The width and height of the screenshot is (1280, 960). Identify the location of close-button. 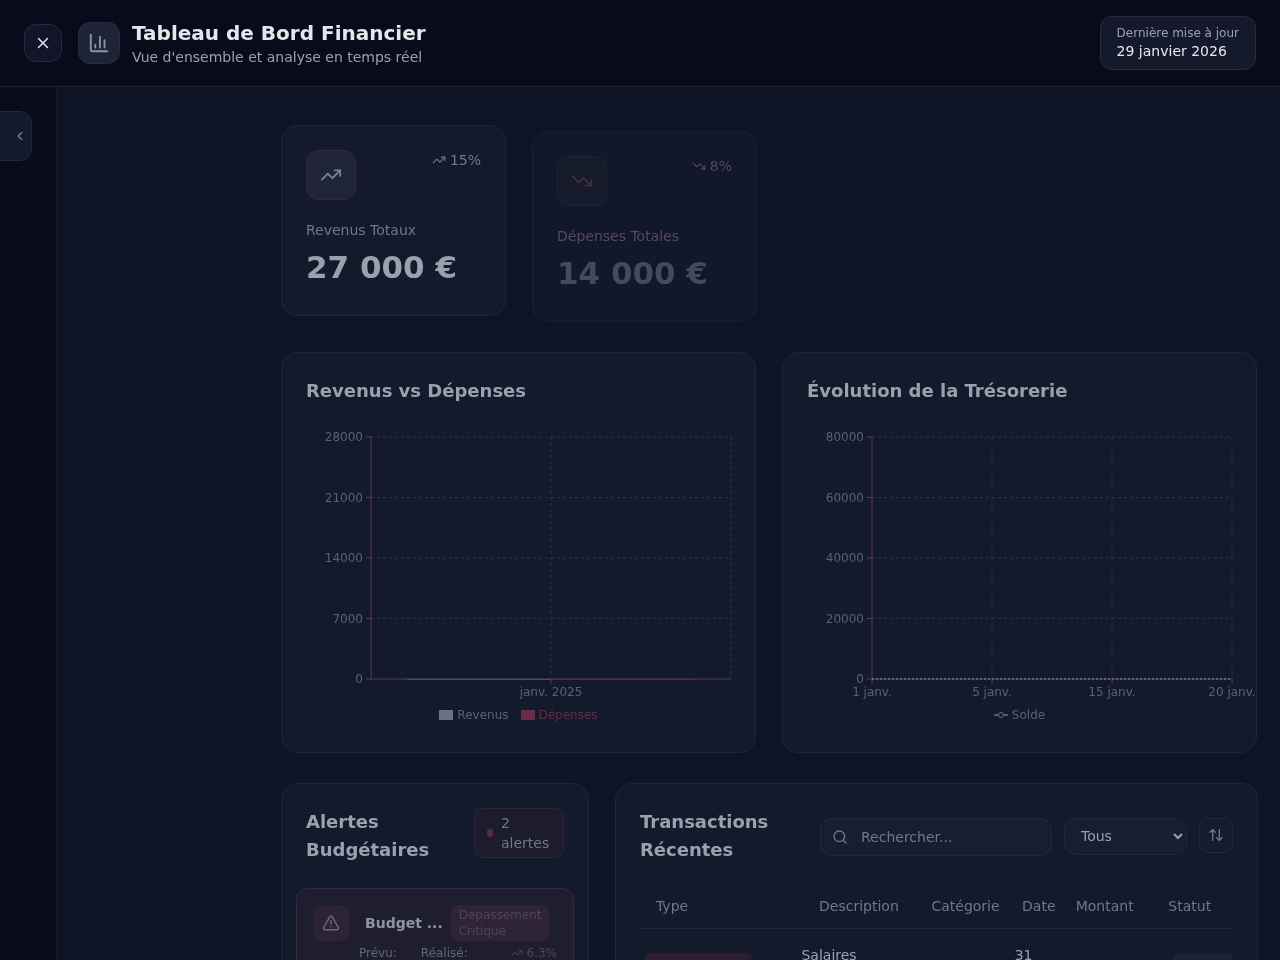
(43, 43).